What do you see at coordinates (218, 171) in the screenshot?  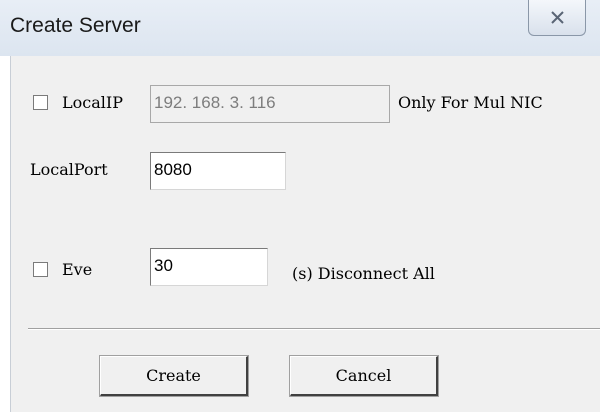 I see `local-port-field: 8080` at bounding box center [218, 171].